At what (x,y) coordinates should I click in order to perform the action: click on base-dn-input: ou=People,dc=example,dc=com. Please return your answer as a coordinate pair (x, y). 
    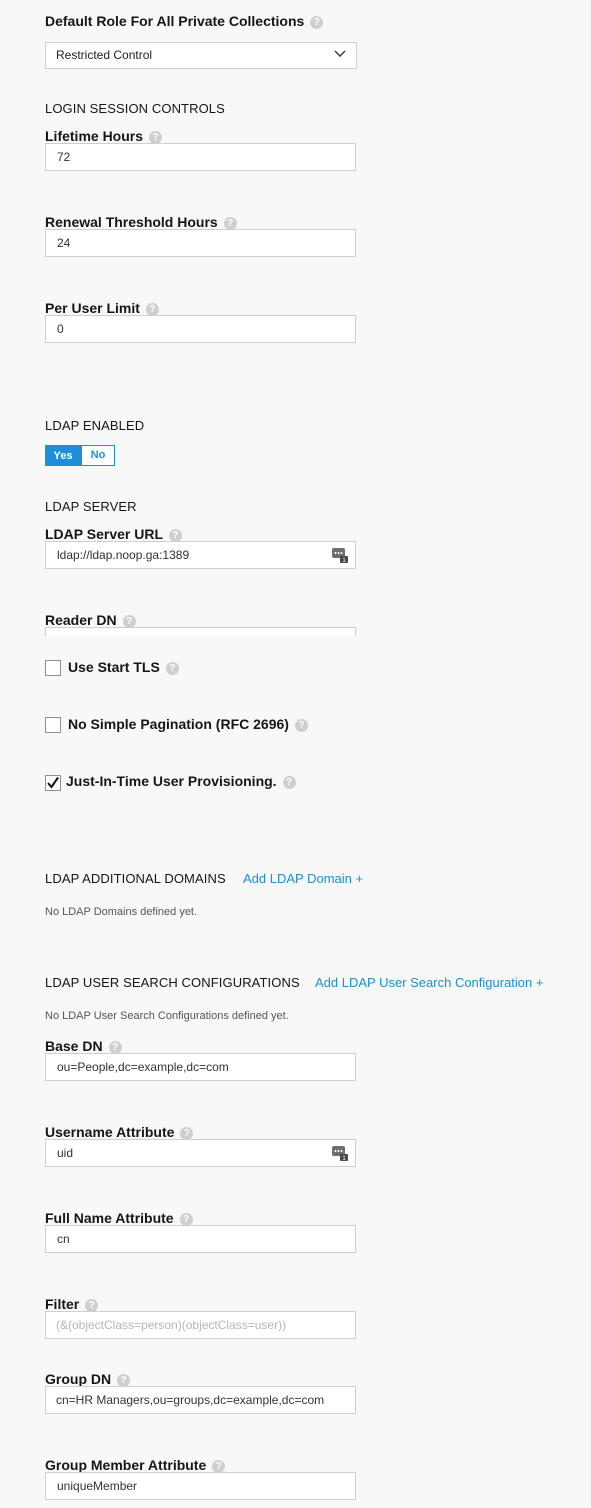
    Looking at the image, I should click on (200, 1067).